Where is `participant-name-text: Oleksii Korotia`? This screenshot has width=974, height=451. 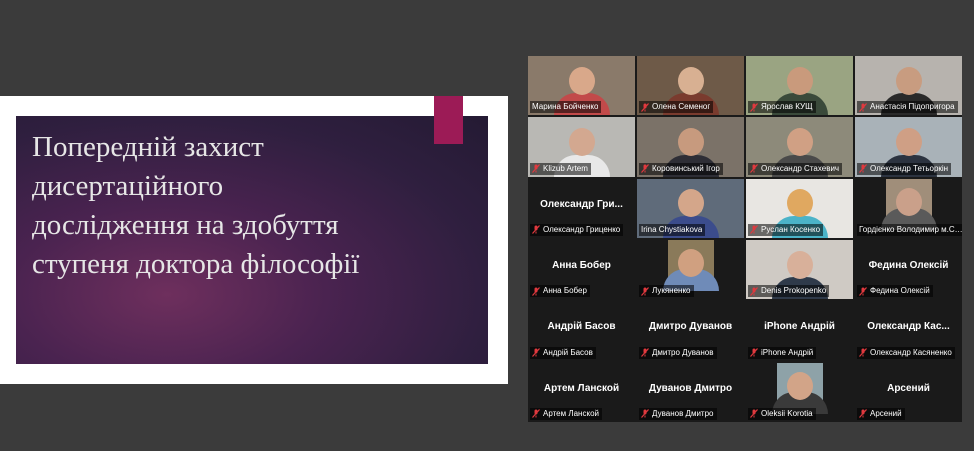
participant-name-text: Oleksii Korotia is located at coordinates (787, 413).